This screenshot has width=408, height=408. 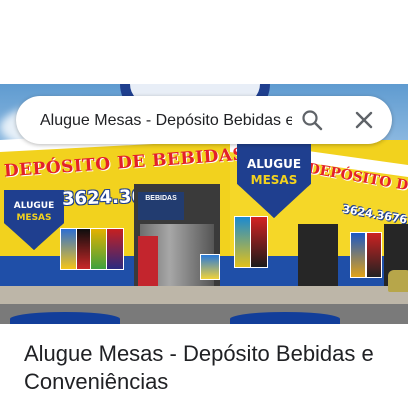 I want to click on logo-line2: MESAS, so click(x=274, y=180).